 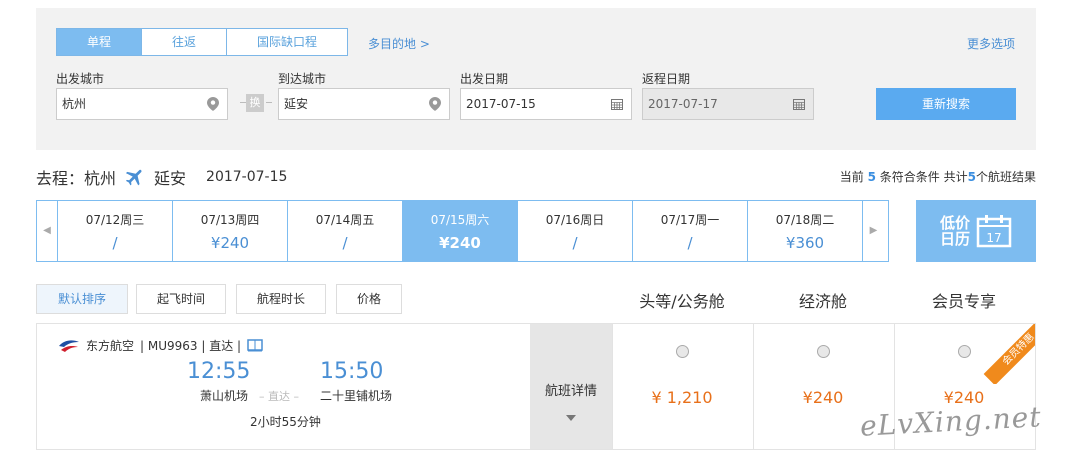 I want to click on column-first-business: 头等/公务舱, so click(x=682, y=301).